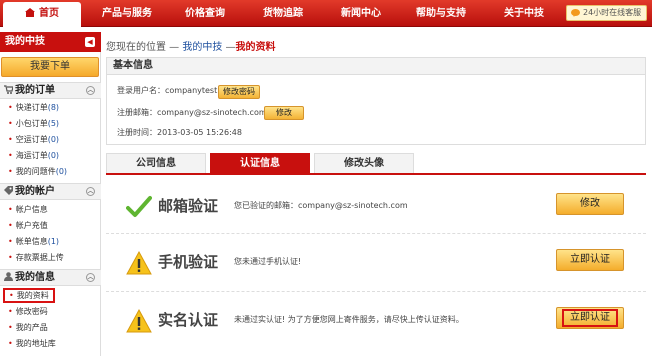 Image resolution: width=652 pixels, height=356 pixels. I want to click on email-row: 注册邮箱：company@sz-sinotech.com, so click(192, 113).